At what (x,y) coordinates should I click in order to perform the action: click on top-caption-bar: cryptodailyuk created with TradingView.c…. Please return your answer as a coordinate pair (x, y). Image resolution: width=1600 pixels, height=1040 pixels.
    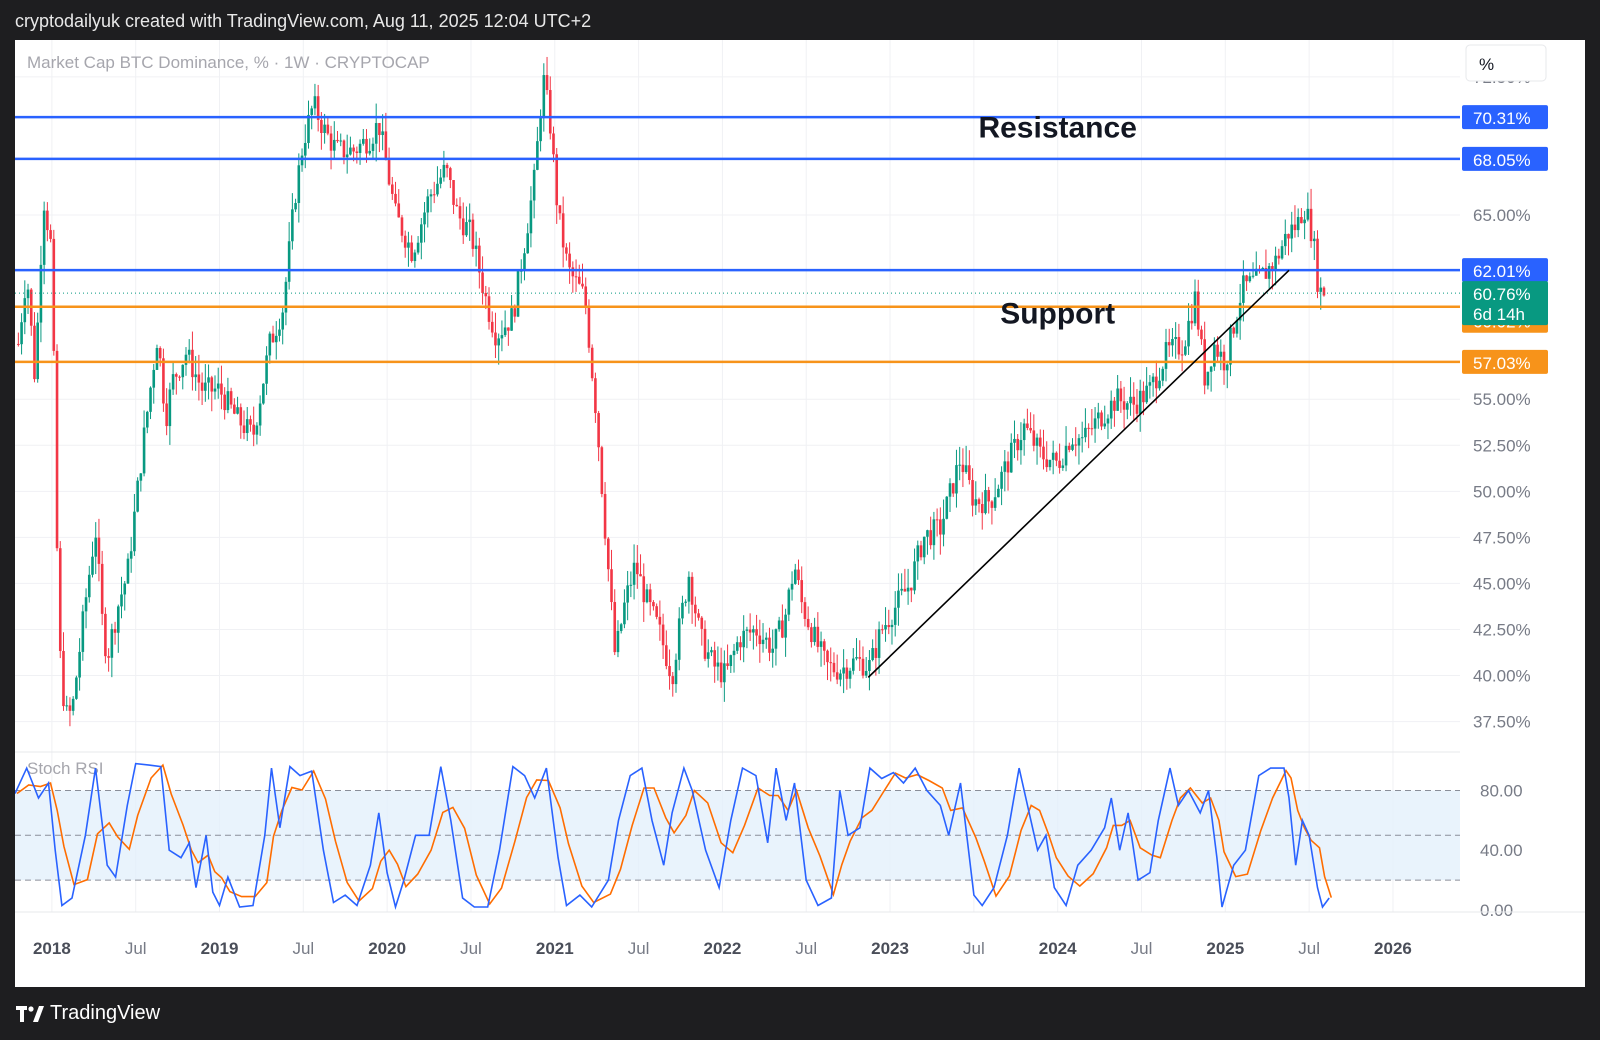
    Looking at the image, I should click on (800, 20).